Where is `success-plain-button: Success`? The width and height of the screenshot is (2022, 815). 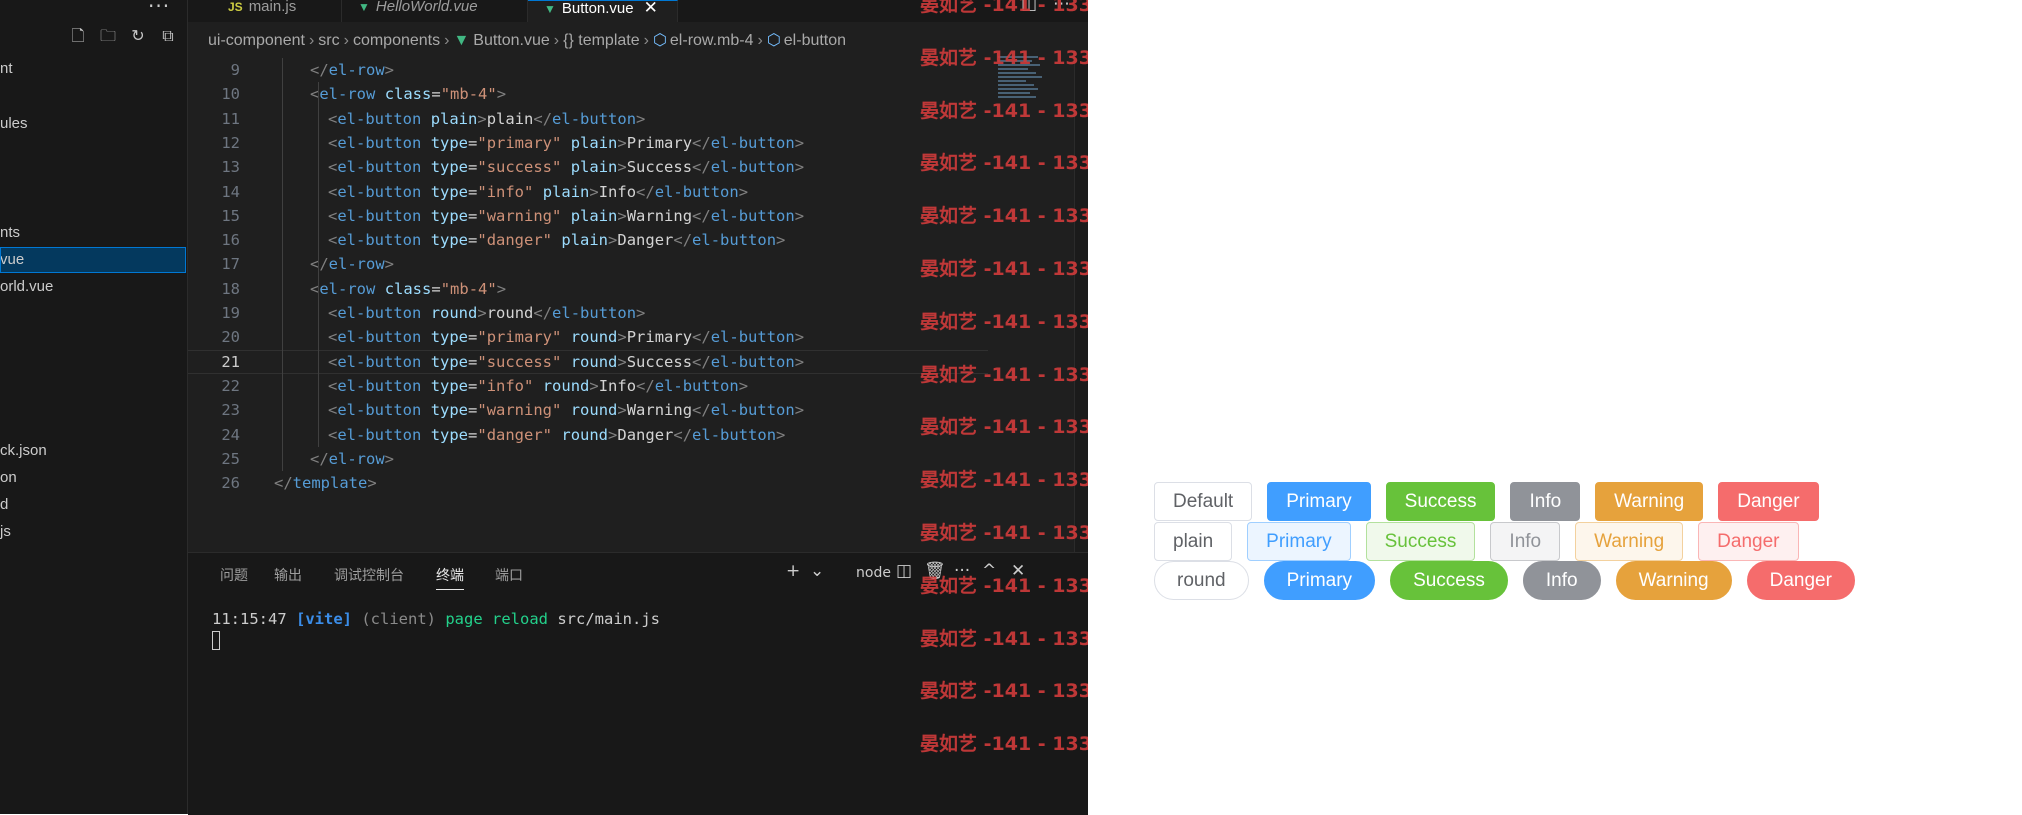 success-plain-button: Success is located at coordinates (1420, 541).